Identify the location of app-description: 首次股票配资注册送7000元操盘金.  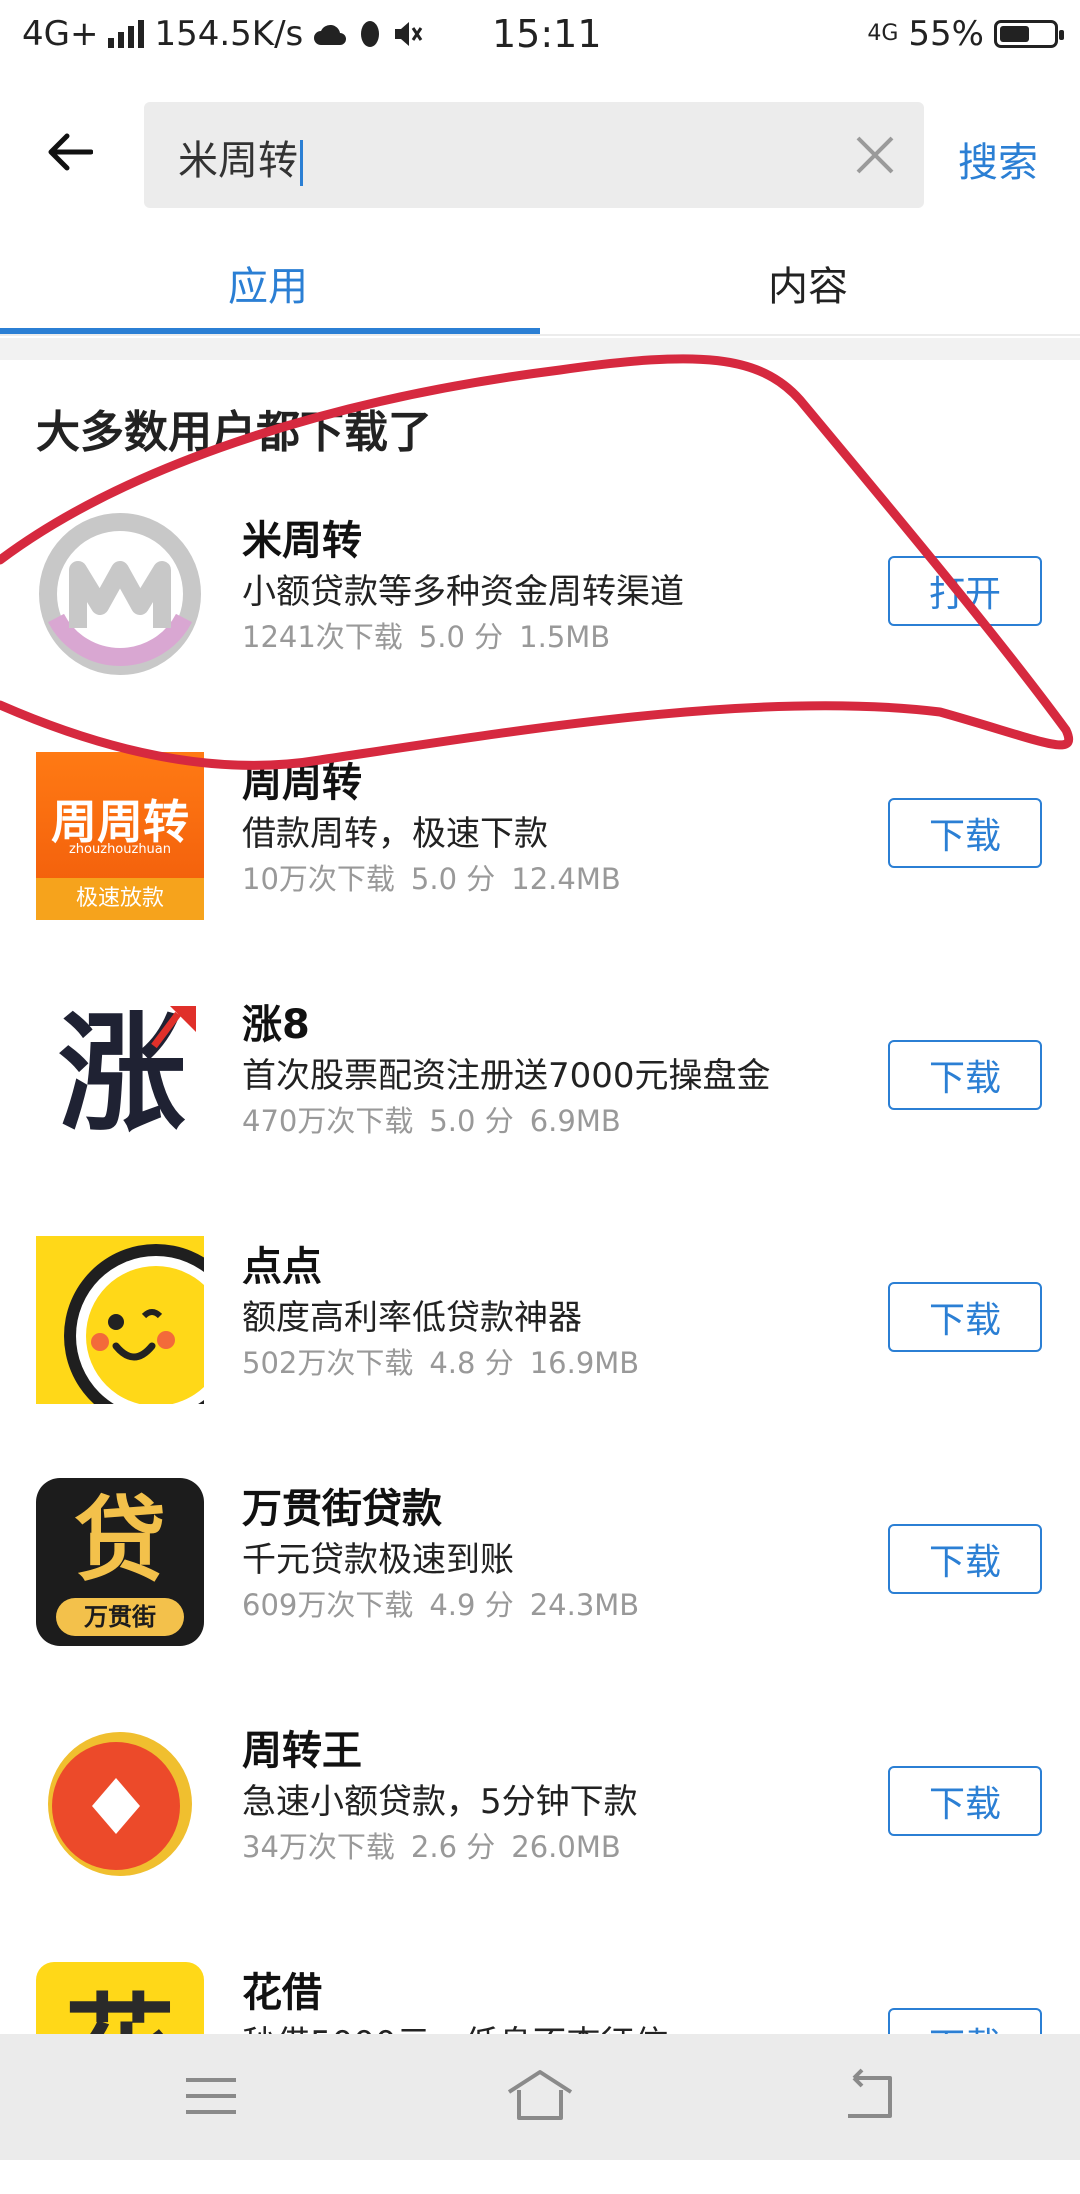
(506, 1076).